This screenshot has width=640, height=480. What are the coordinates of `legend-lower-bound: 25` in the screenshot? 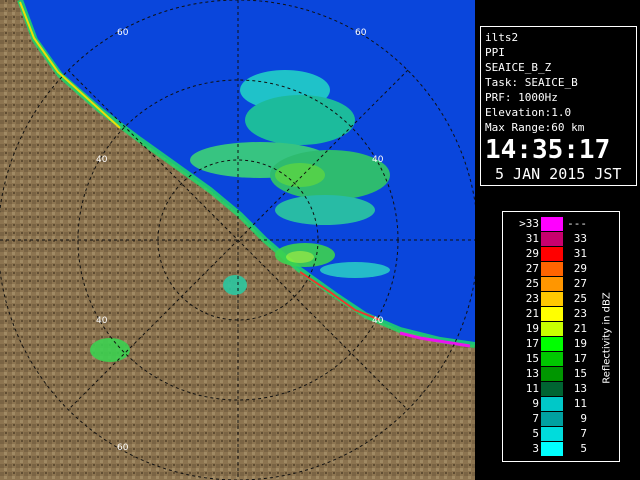 It's located at (532, 283).